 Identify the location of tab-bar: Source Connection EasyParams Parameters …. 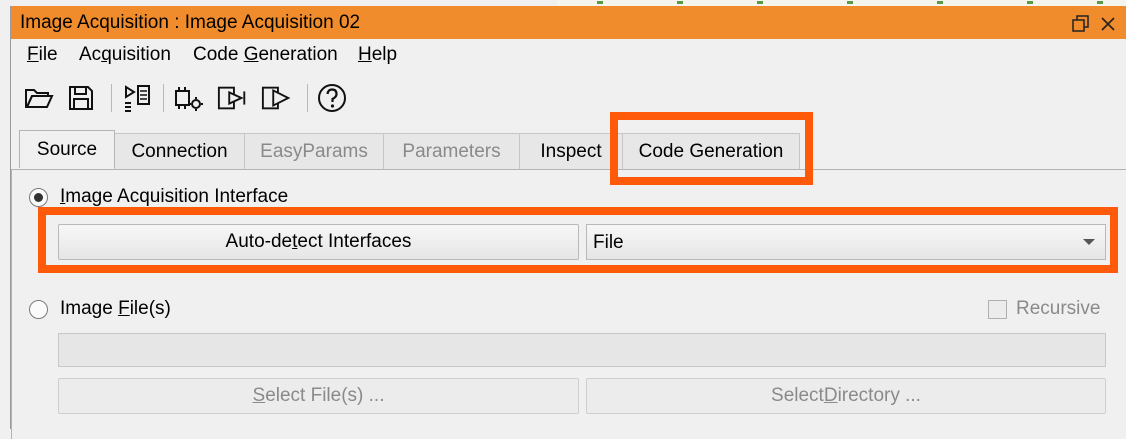
(568, 150).